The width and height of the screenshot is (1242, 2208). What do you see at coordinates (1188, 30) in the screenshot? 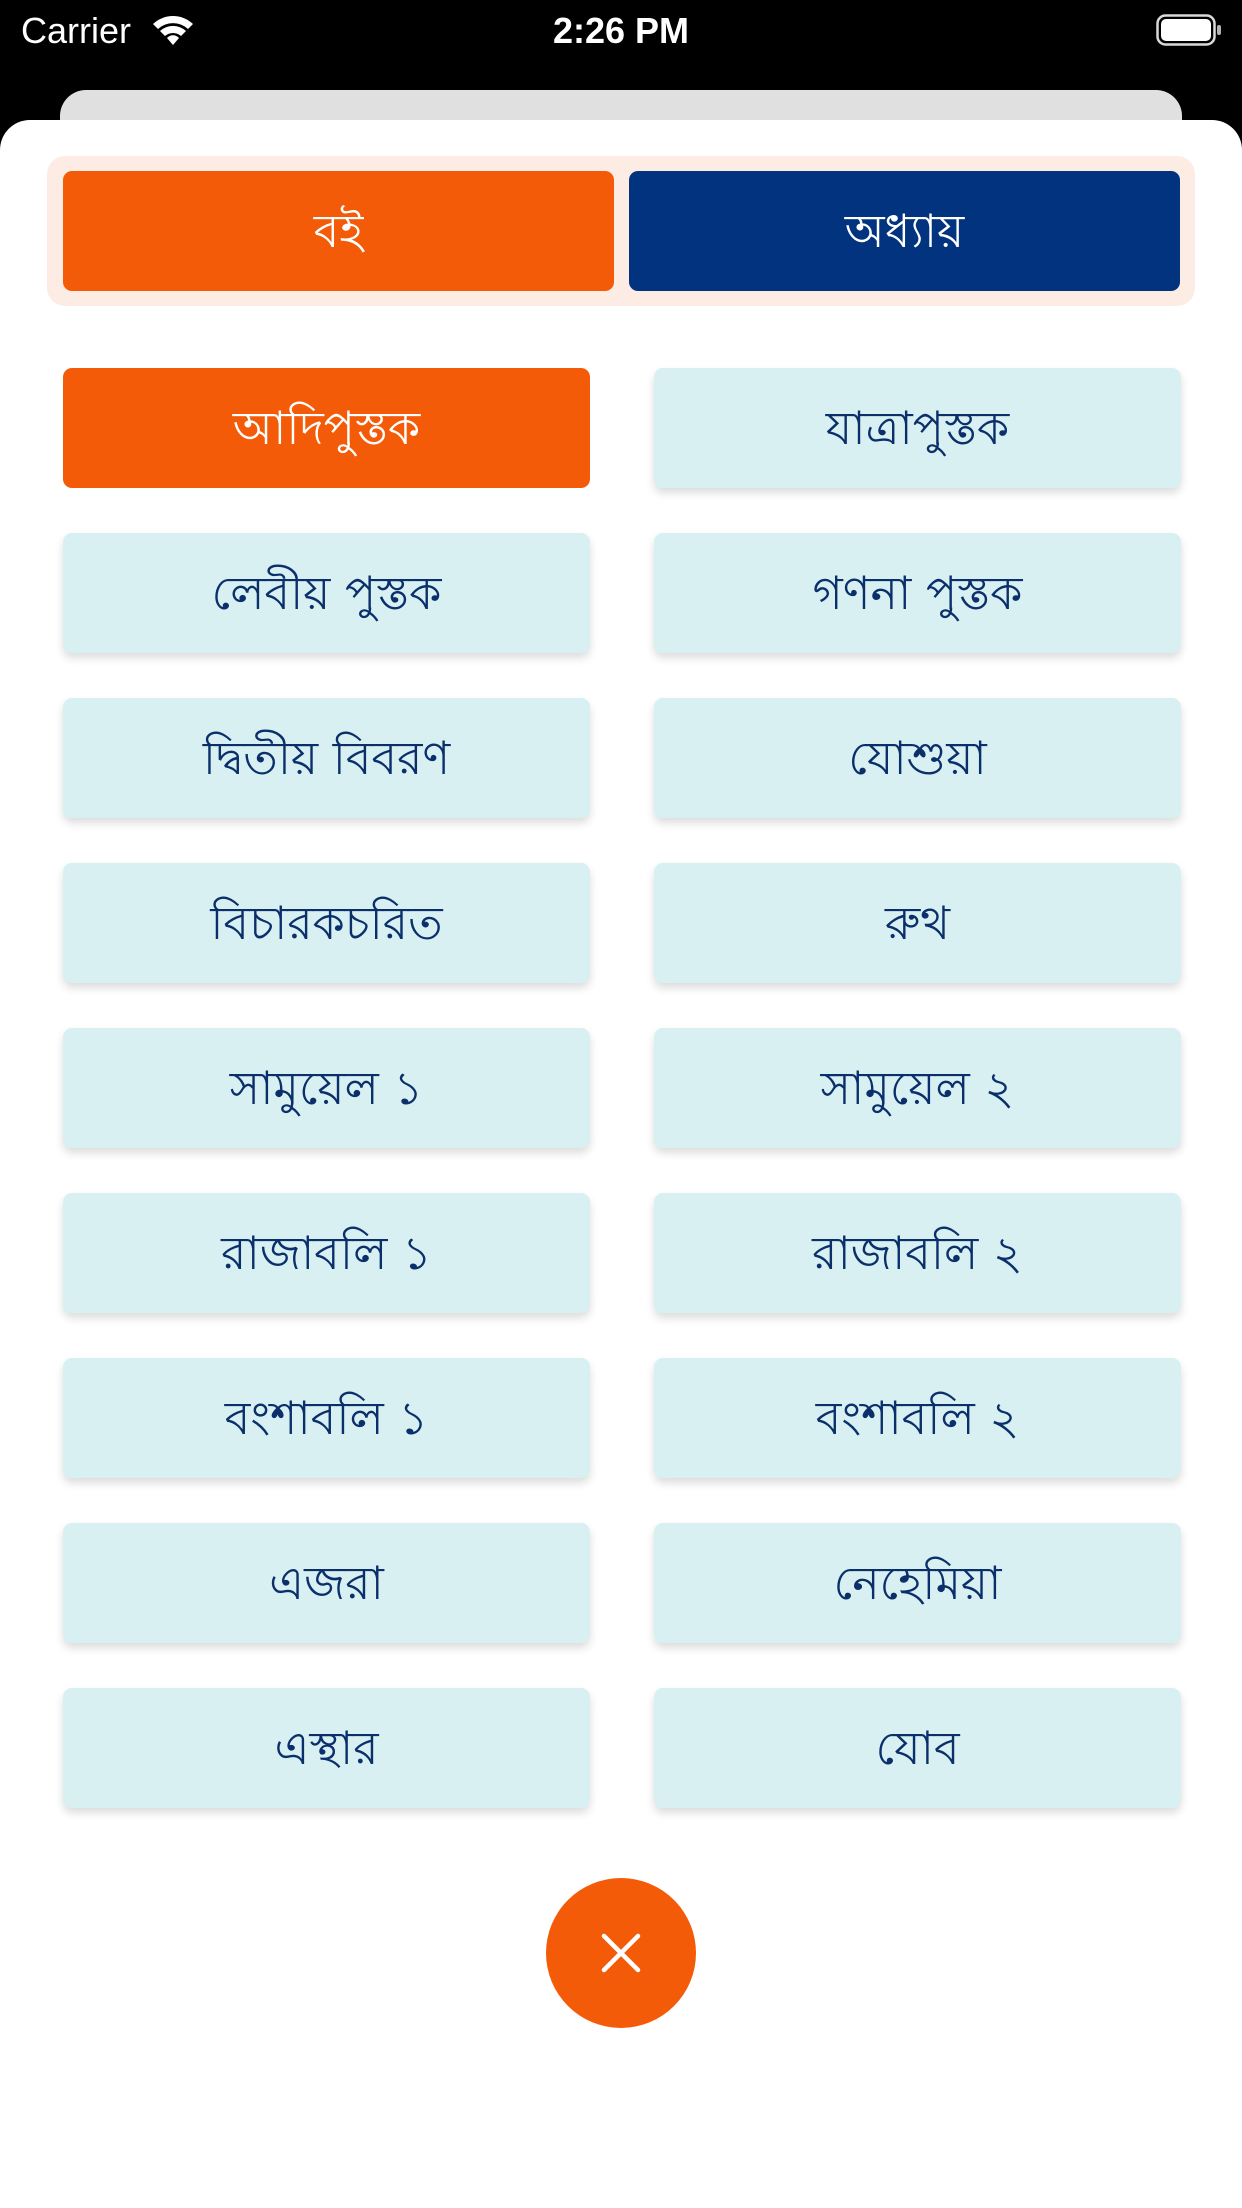
I see `battery-icon` at bounding box center [1188, 30].